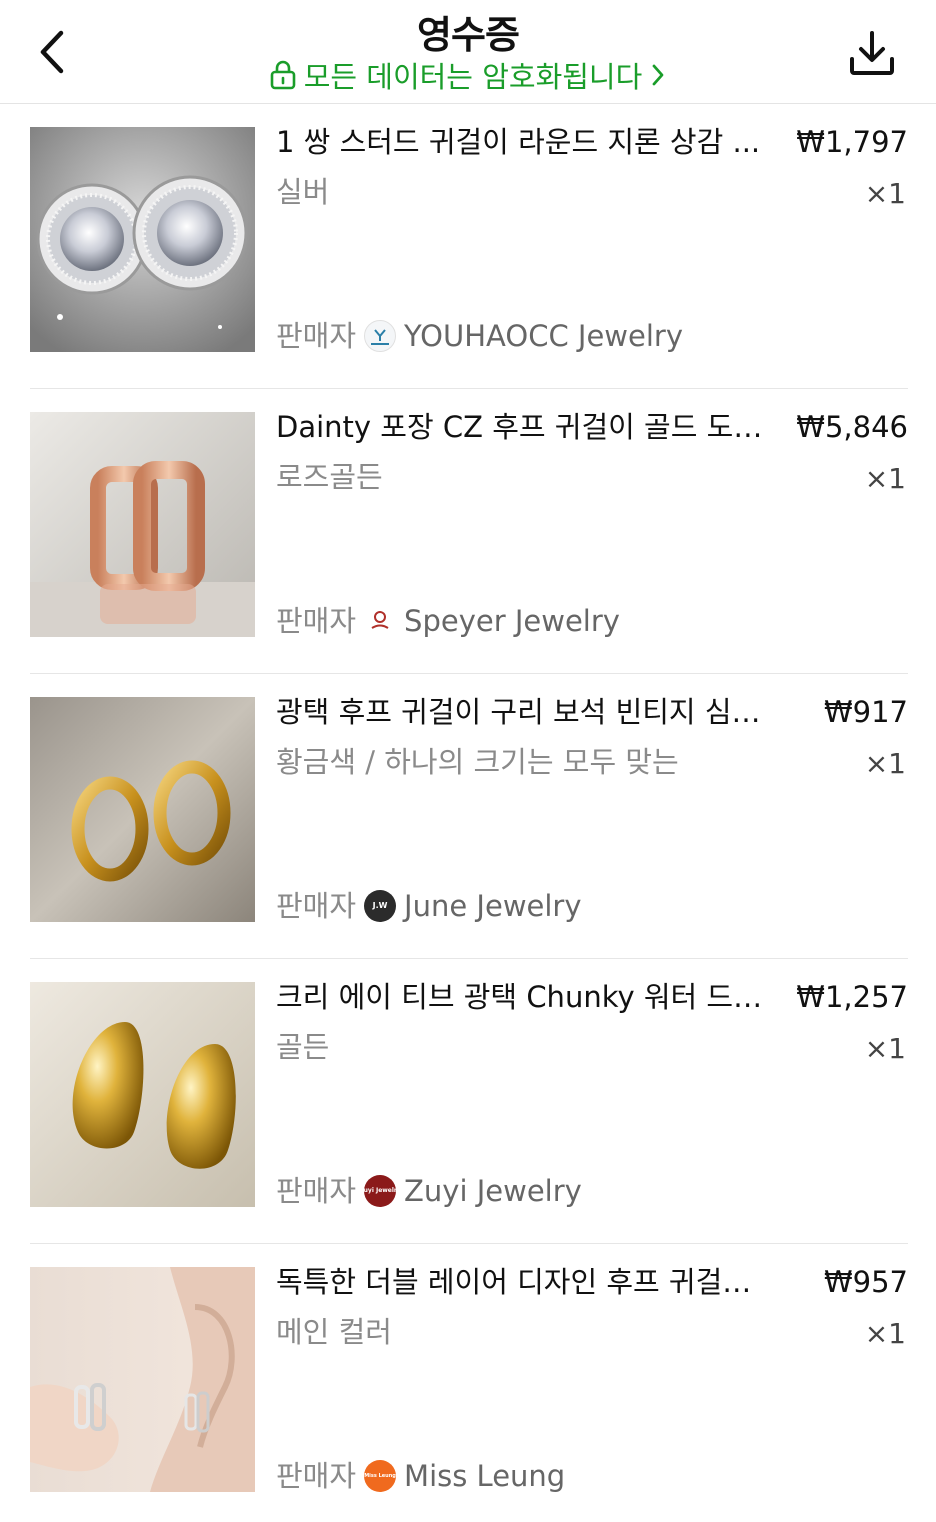  Describe the element at coordinates (852, 997) in the screenshot. I see `product-price: ₩1,257` at that location.